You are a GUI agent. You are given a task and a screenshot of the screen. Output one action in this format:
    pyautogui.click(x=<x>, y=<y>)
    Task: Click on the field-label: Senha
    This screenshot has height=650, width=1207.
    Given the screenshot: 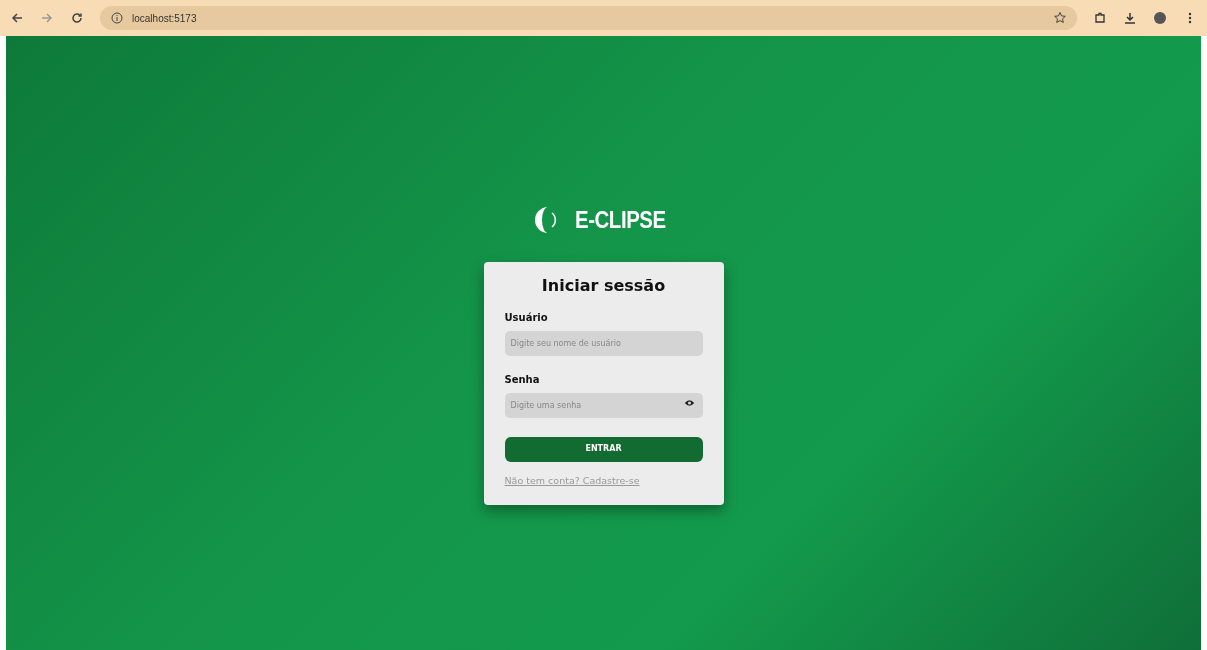 What is the action you would take?
    pyautogui.click(x=522, y=380)
    